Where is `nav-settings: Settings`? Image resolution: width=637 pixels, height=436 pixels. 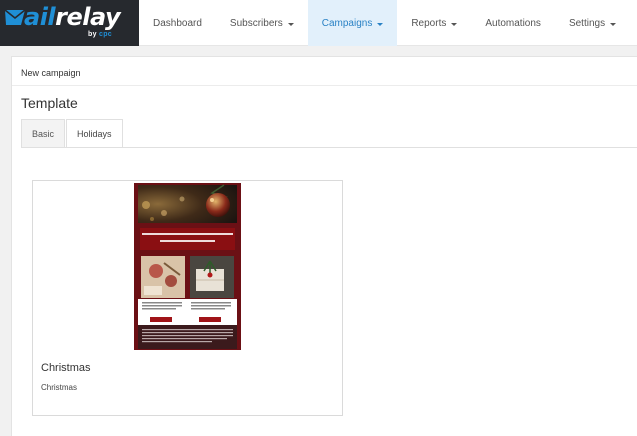 nav-settings: Settings is located at coordinates (592, 23).